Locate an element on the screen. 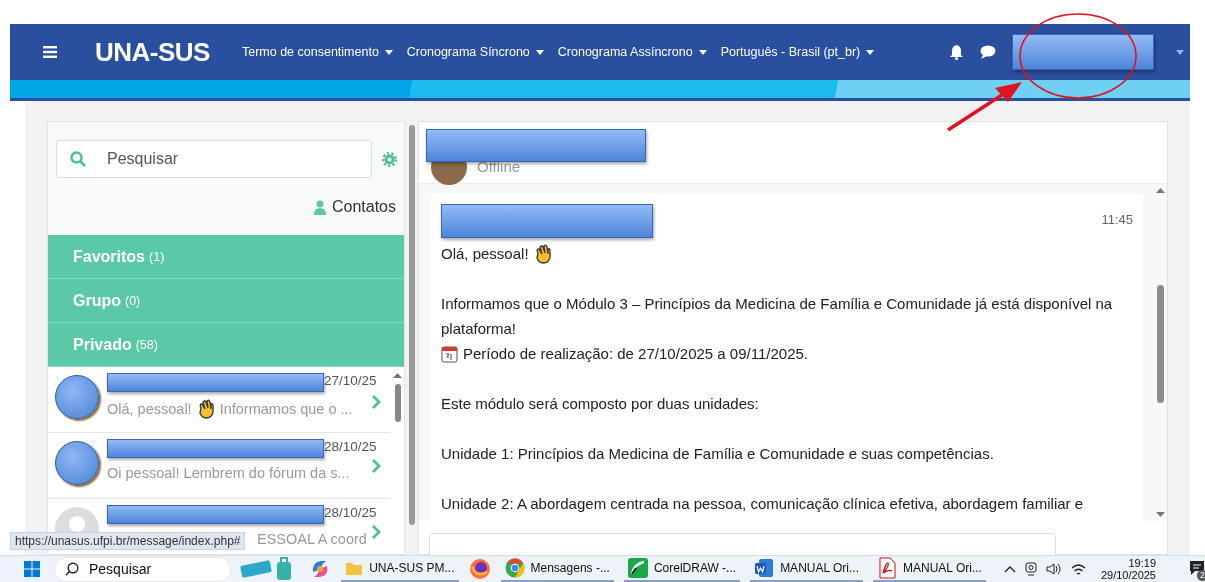 The image size is (1205, 582). chevron-up-icon is located at coordinates (1009, 569).